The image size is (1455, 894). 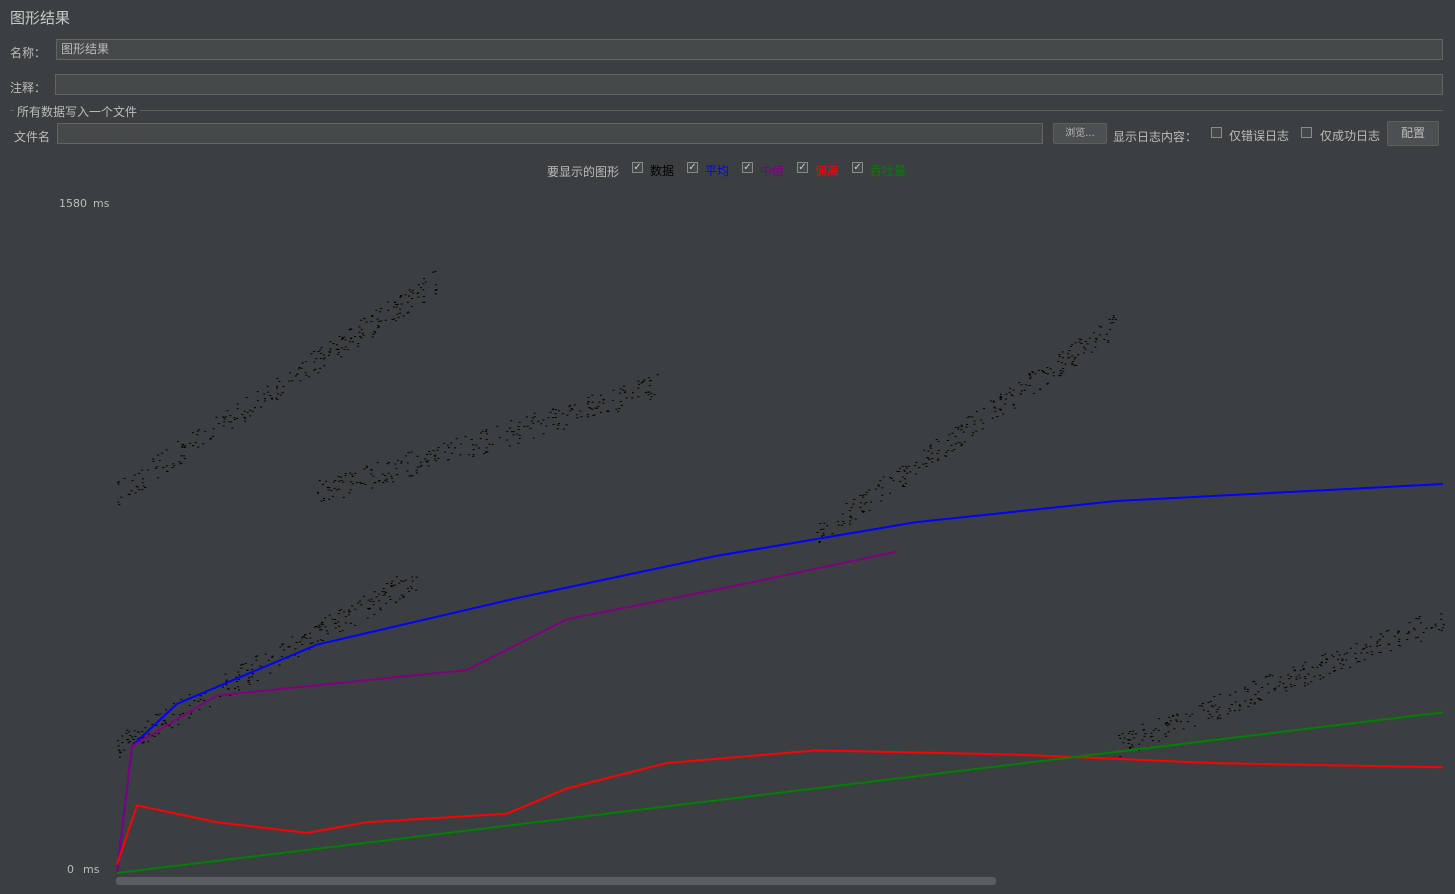 What do you see at coordinates (556, 881) in the screenshot?
I see `horizontal-scrollbar` at bounding box center [556, 881].